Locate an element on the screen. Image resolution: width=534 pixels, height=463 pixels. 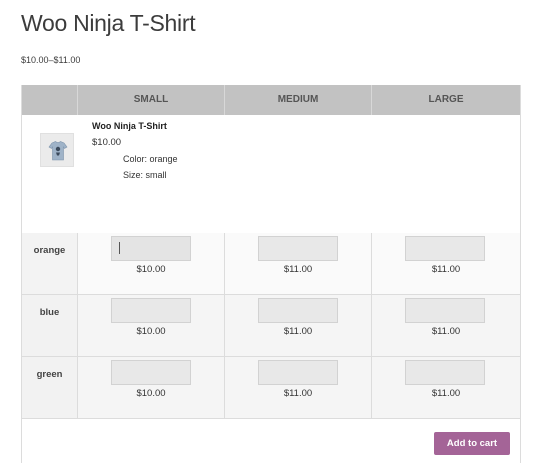
add-to-cart-button: Add to cart is located at coordinates (472, 443).